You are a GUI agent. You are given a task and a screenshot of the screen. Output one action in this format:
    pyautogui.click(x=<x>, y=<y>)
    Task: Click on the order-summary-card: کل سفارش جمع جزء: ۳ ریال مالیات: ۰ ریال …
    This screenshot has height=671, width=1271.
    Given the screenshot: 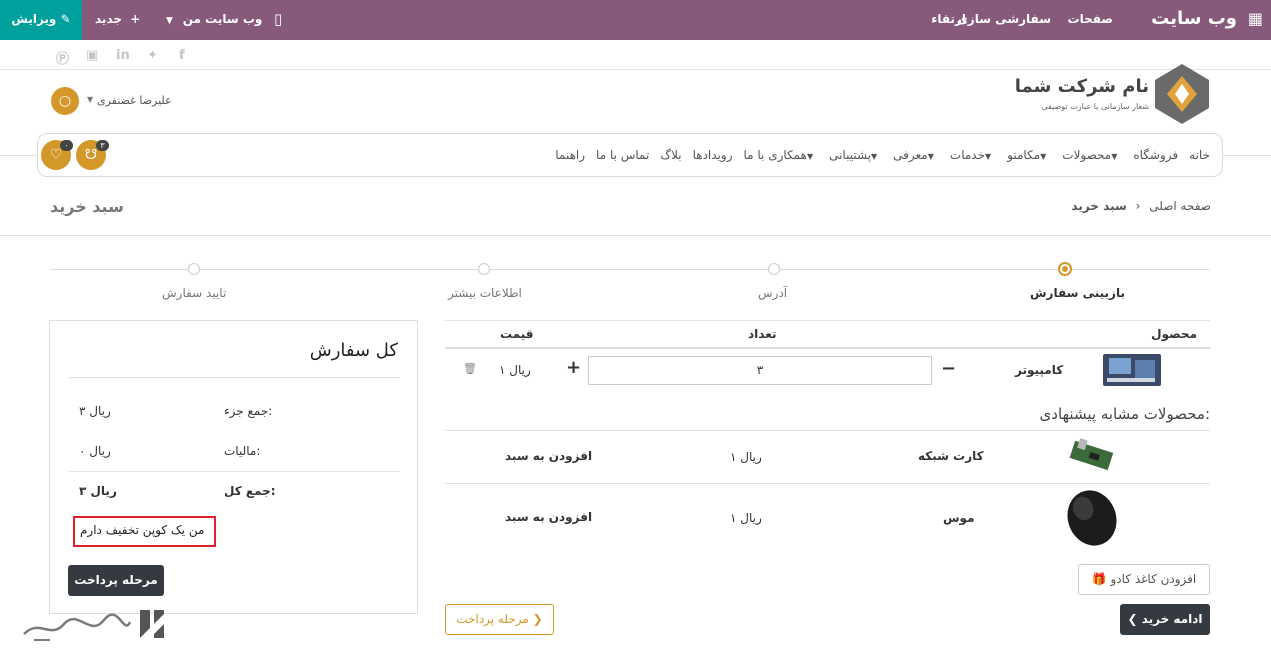 What is the action you would take?
    pyautogui.click(x=233, y=467)
    